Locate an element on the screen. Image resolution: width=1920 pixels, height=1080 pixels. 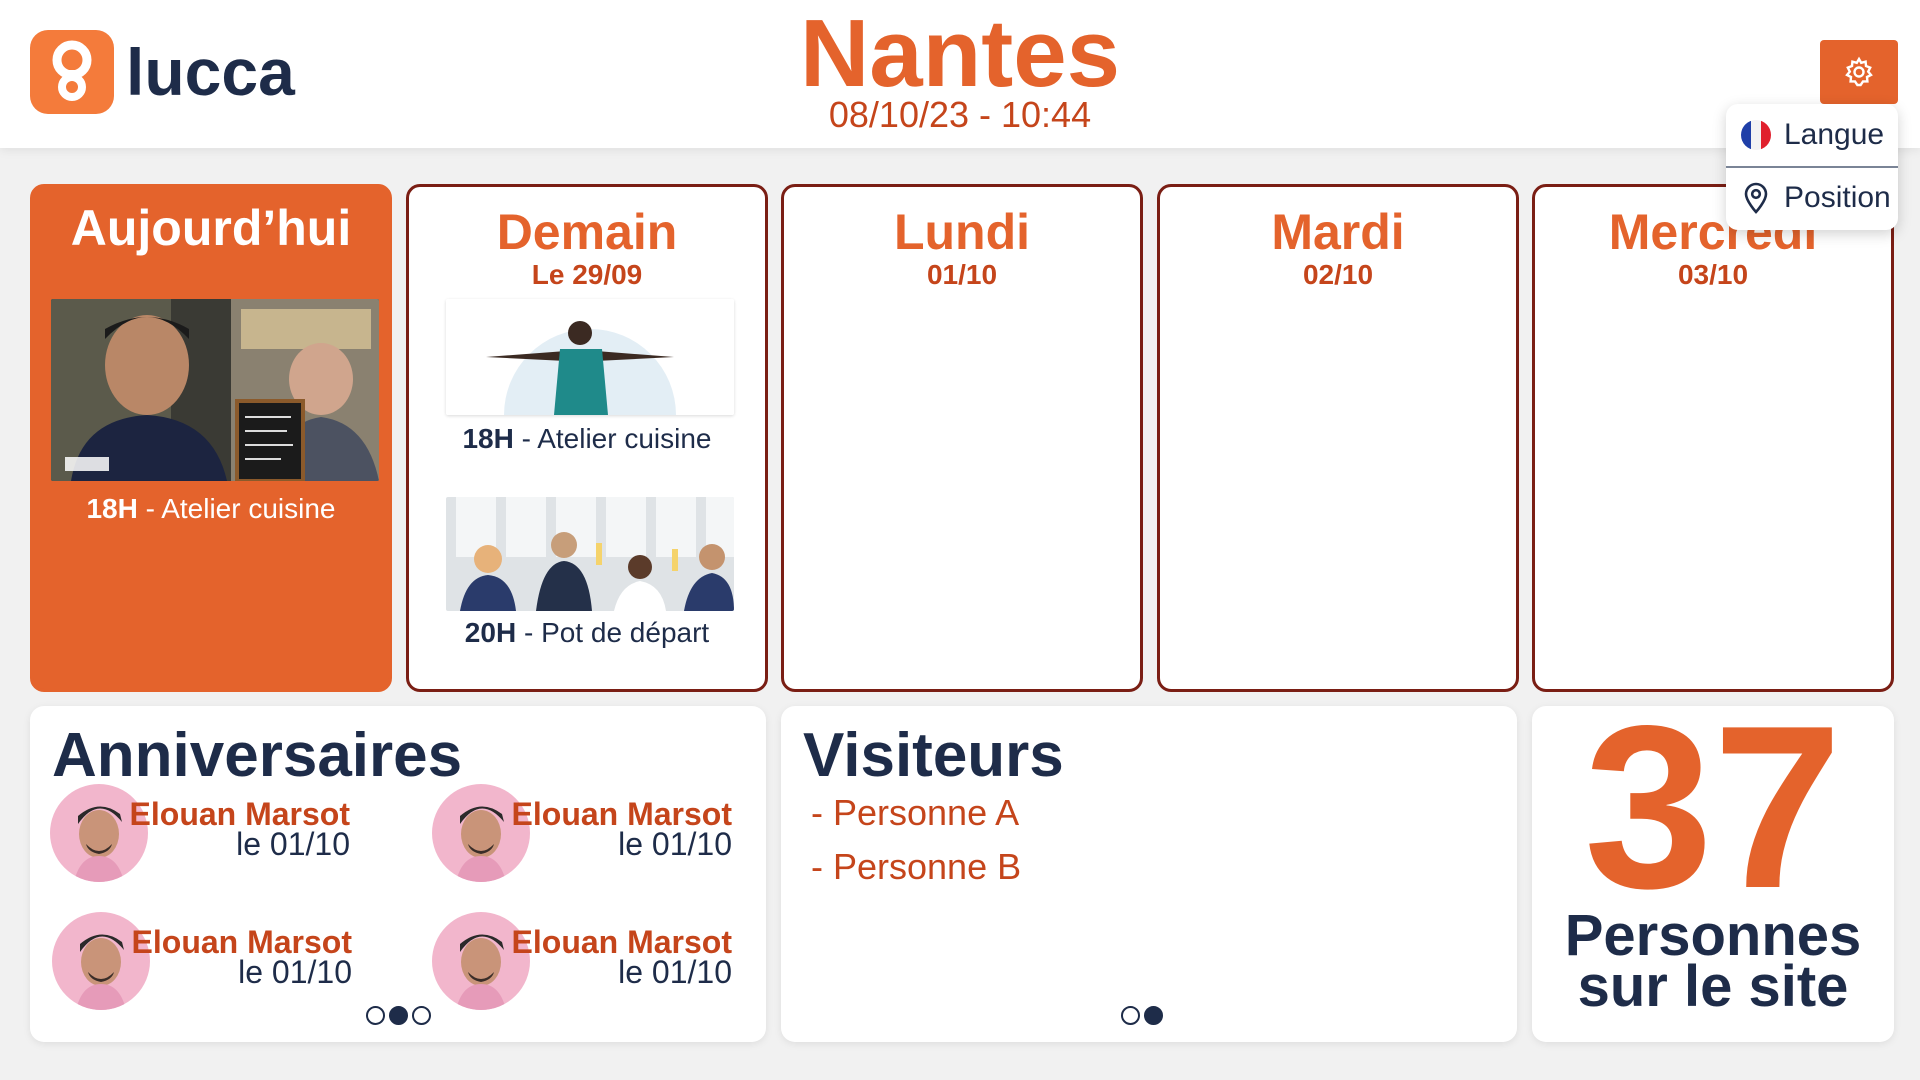
menu-item-label: Position is located at coordinates (1837, 197).